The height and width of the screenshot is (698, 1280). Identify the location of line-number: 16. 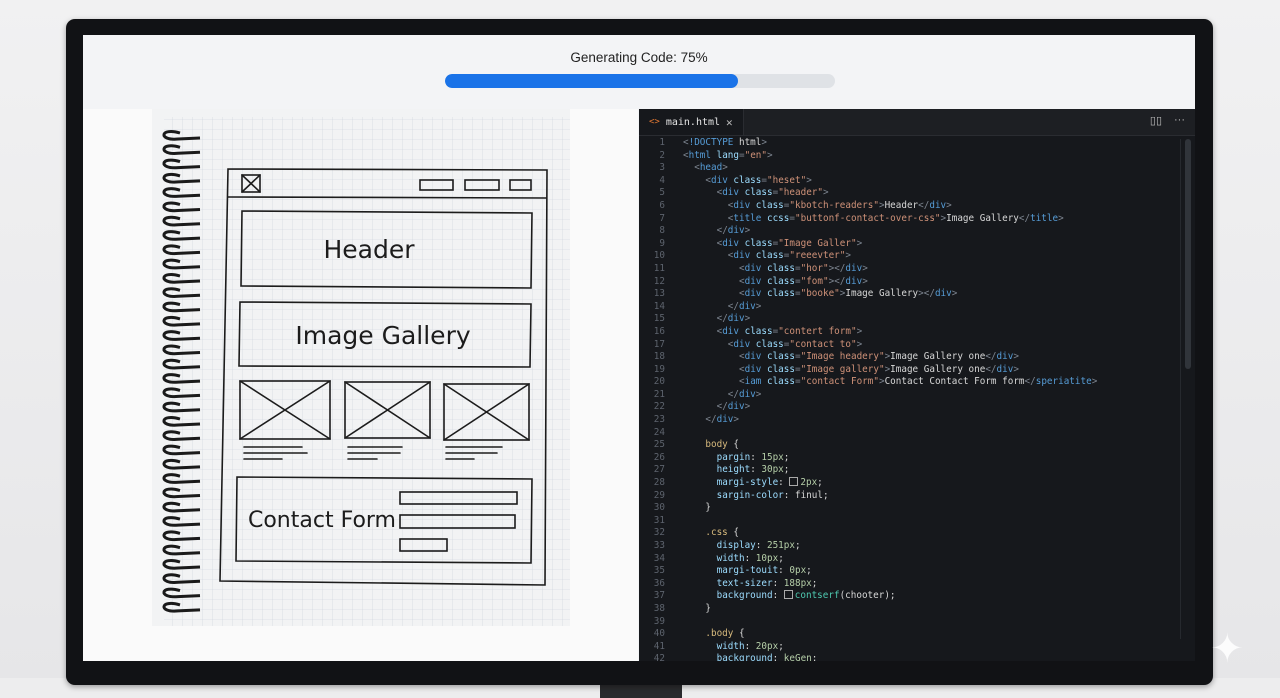
(659, 331).